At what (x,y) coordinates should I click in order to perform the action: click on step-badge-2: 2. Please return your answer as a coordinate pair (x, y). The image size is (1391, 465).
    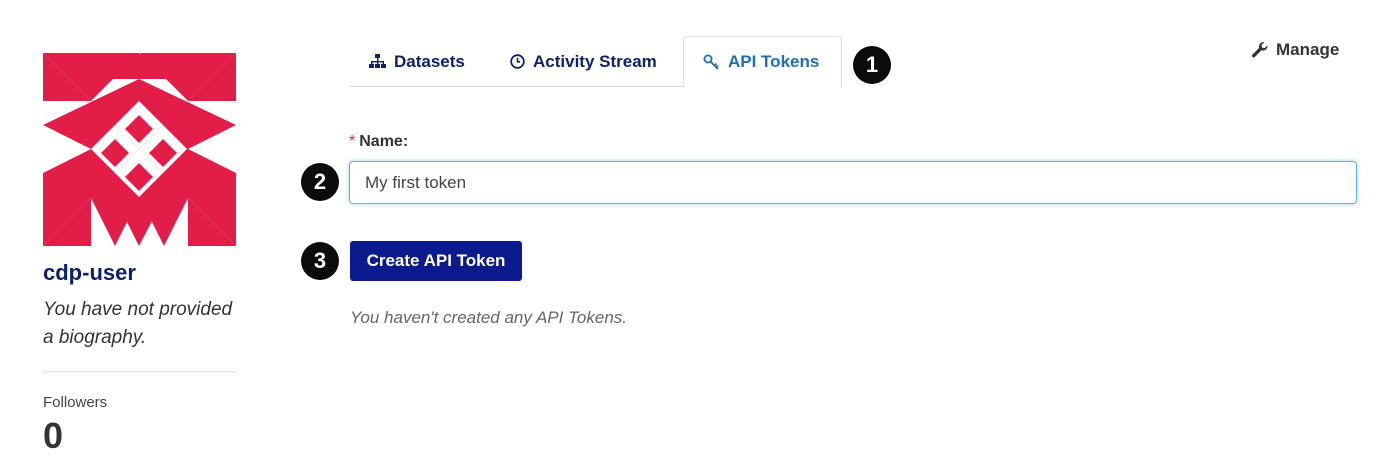
    Looking at the image, I should click on (320, 182).